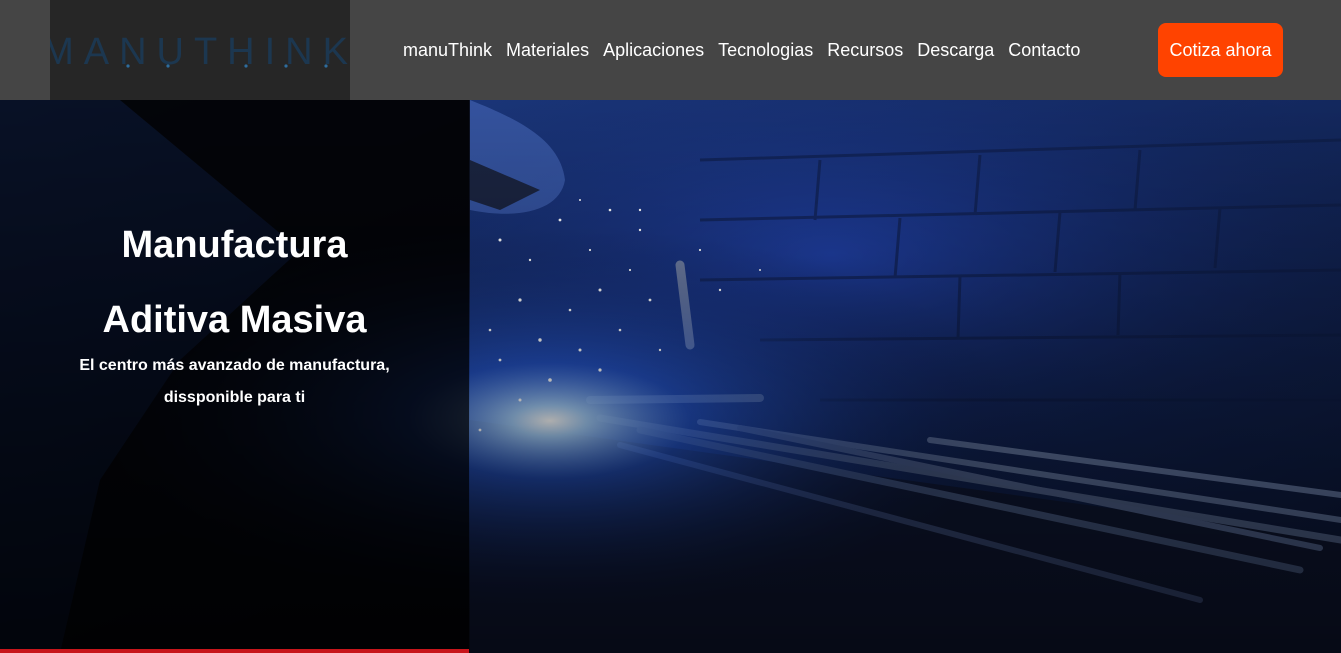 The height and width of the screenshot is (653, 1341). What do you see at coordinates (653, 50) in the screenshot?
I see `nav-item-aplicaciones: Aplicaciones` at bounding box center [653, 50].